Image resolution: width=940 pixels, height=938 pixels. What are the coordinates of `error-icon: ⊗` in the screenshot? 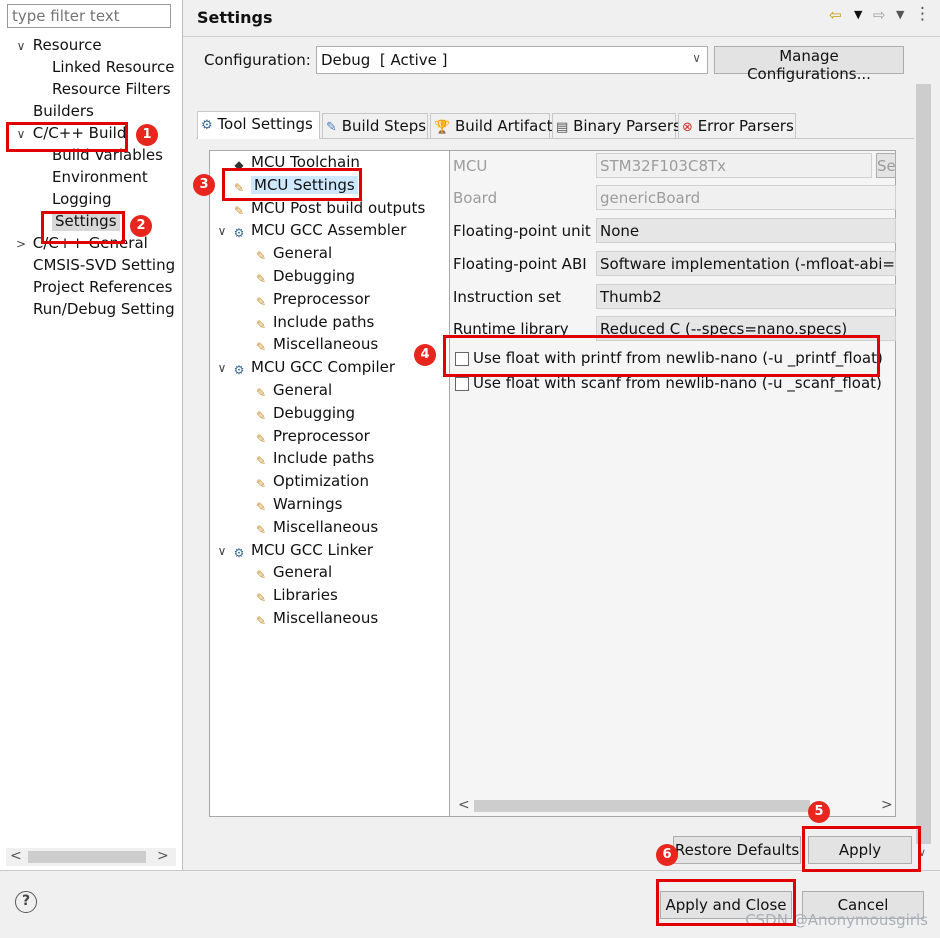 It's located at (687, 127).